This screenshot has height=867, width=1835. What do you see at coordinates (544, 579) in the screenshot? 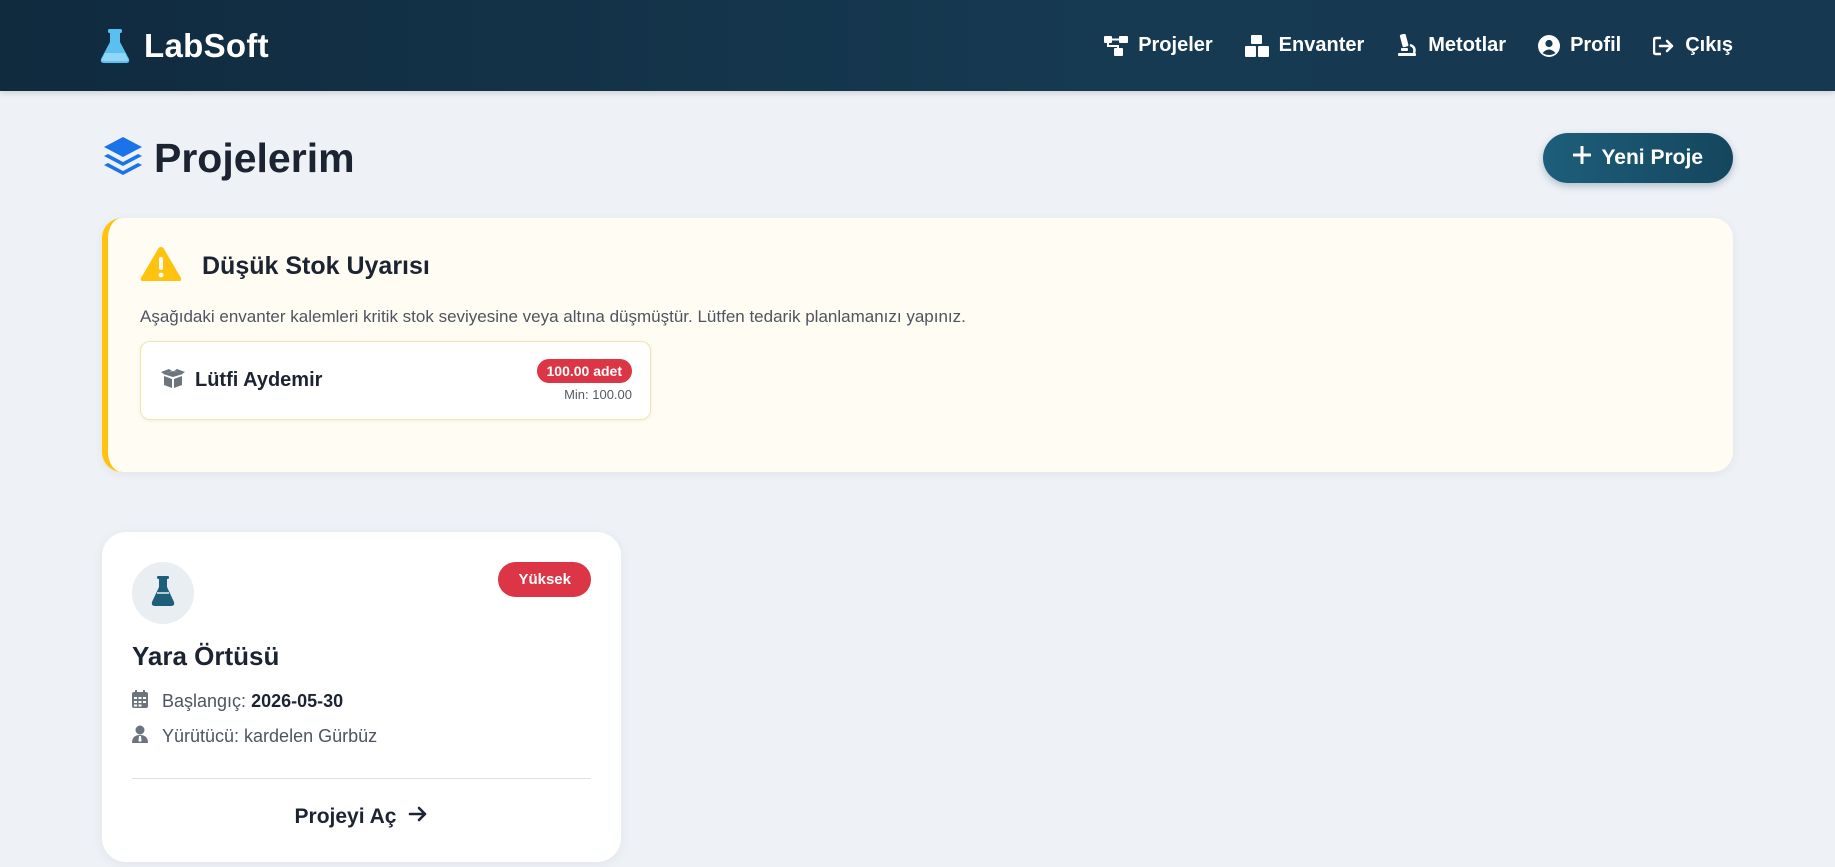
I see `priority-badge: Yüksek` at bounding box center [544, 579].